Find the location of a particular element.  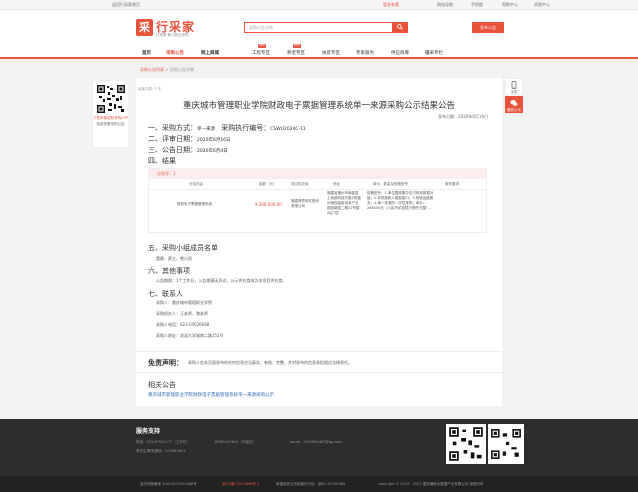

phone-icon is located at coordinates (514, 85).